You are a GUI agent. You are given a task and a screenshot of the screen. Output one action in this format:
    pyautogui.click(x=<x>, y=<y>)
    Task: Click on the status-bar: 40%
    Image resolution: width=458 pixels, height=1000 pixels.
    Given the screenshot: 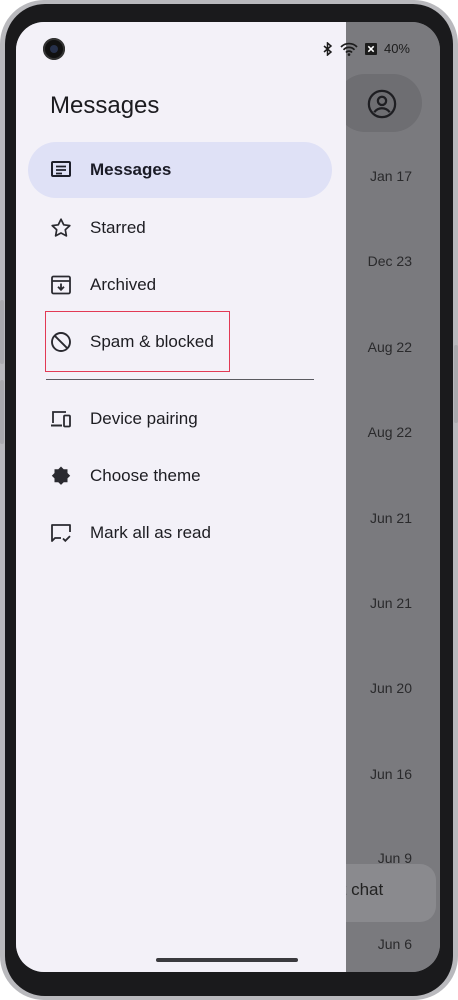 What is the action you would take?
    pyautogui.click(x=228, y=44)
    